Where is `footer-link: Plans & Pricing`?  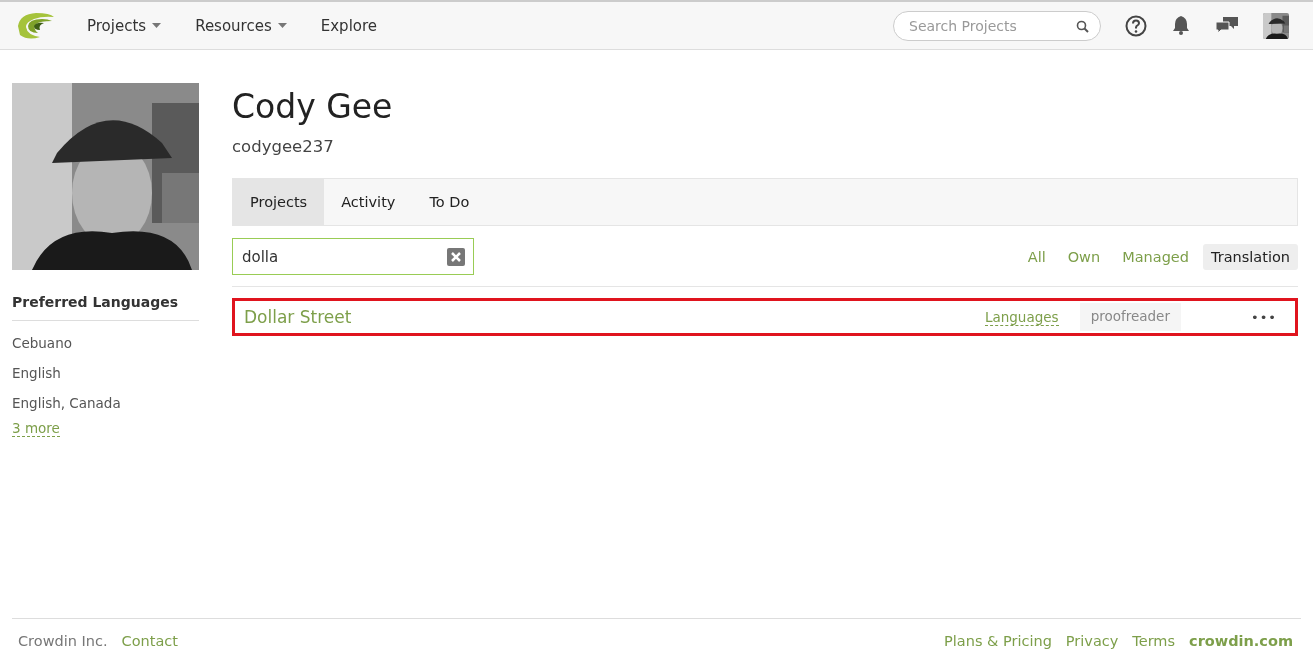
footer-link: Plans & Pricing is located at coordinates (998, 641).